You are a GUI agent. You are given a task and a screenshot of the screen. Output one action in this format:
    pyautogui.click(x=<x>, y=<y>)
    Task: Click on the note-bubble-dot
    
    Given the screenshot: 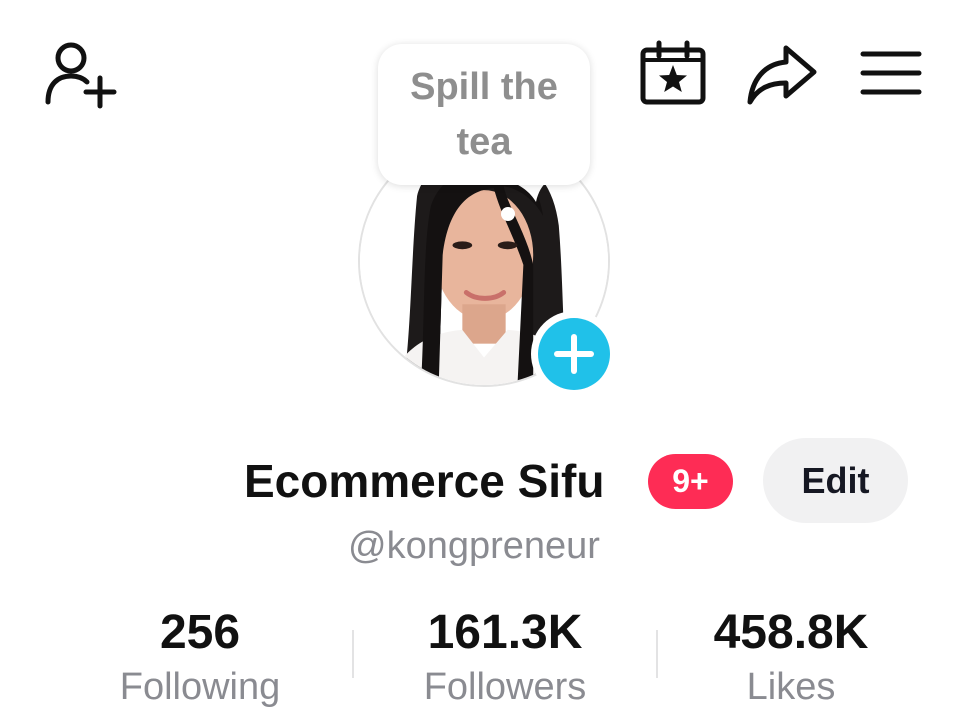 What is the action you would take?
    pyautogui.click(x=508, y=214)
    